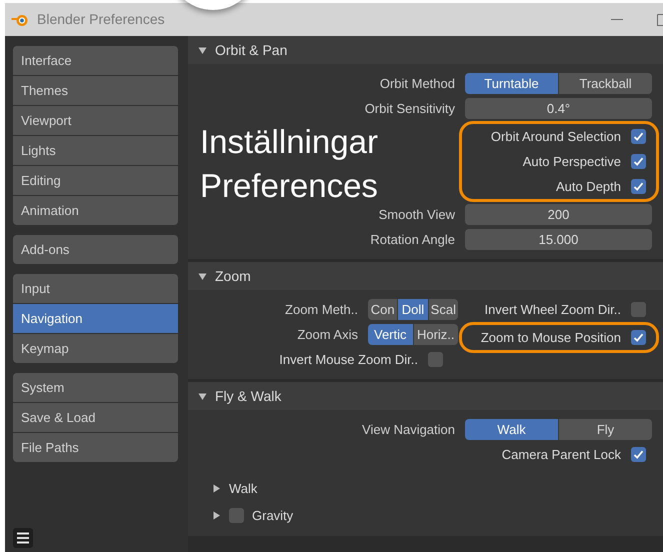  I want to click on sidebar-item: Navigation, so click(95, 318).